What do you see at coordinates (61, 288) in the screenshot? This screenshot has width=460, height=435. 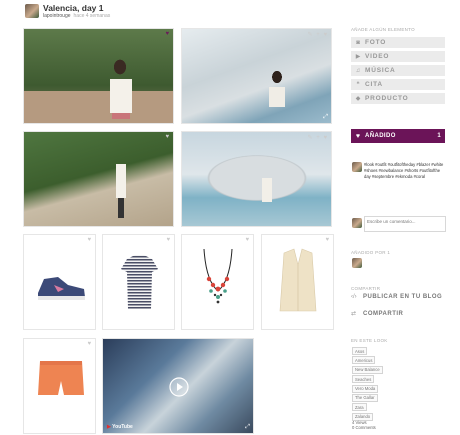 I see `sneaker-image` at bounding box center [61, 288].